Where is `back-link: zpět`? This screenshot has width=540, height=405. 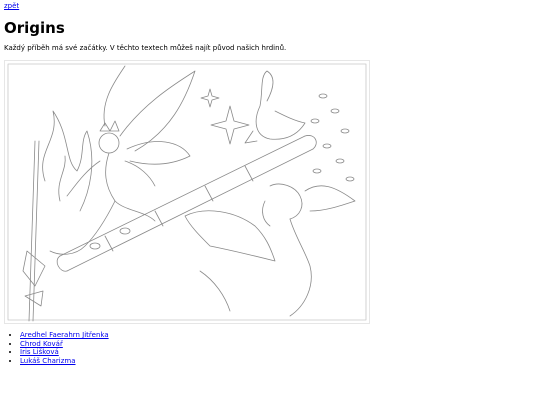
back-link: zpět is located at coordinates (11, 6).